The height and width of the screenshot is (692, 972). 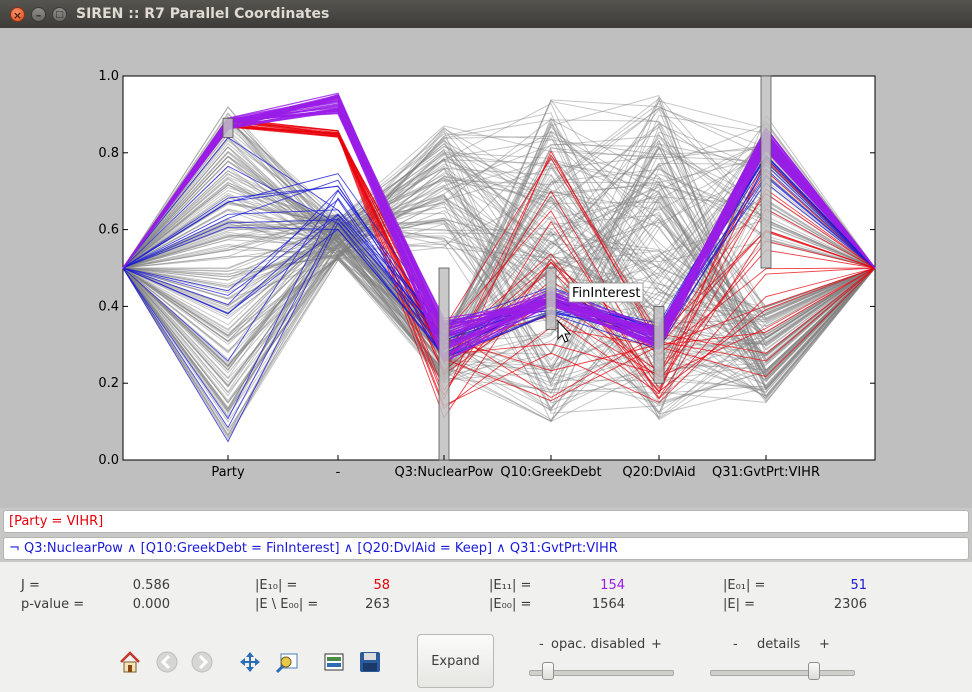 I want to click on left-query-field: [Party = VIHR], so click(x=486, y=521).